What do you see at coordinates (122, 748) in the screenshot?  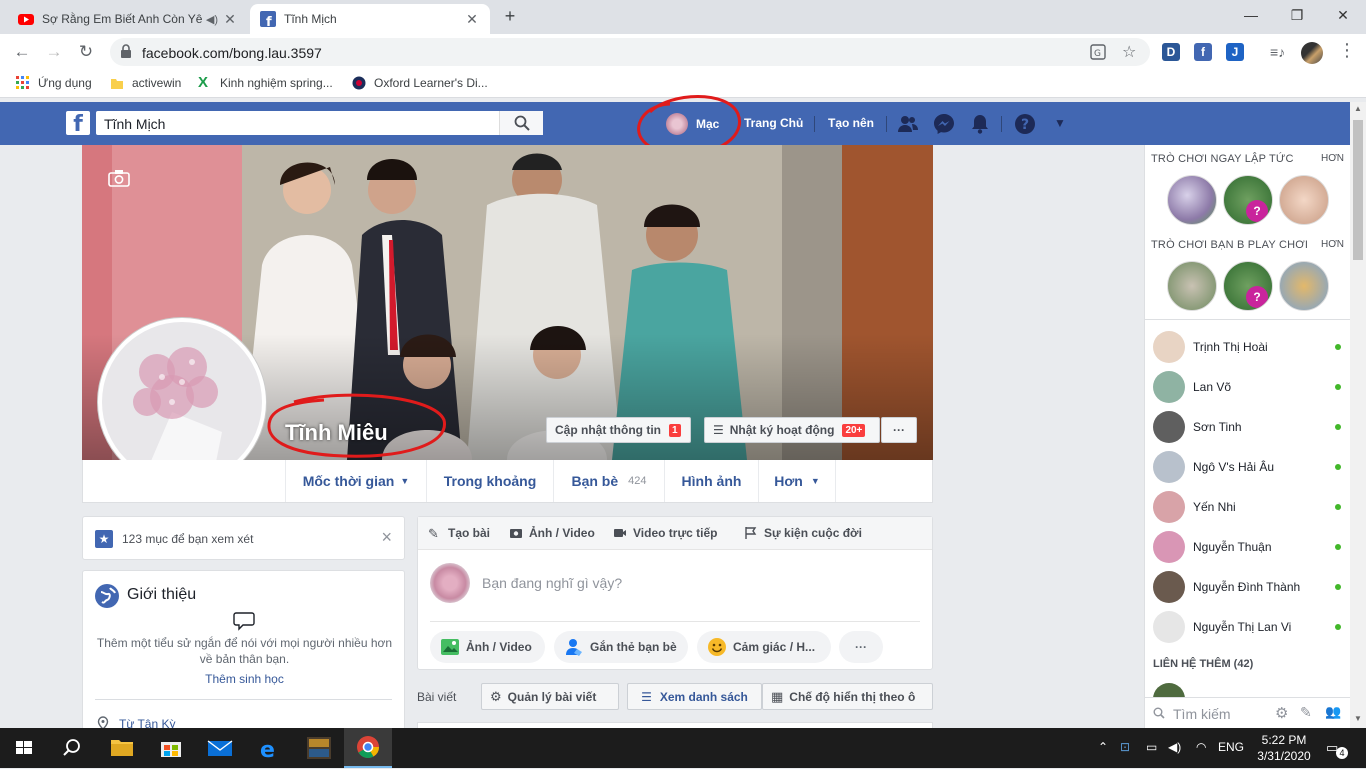 I see `file-explorer-icon` at bounding box center [122, 748].